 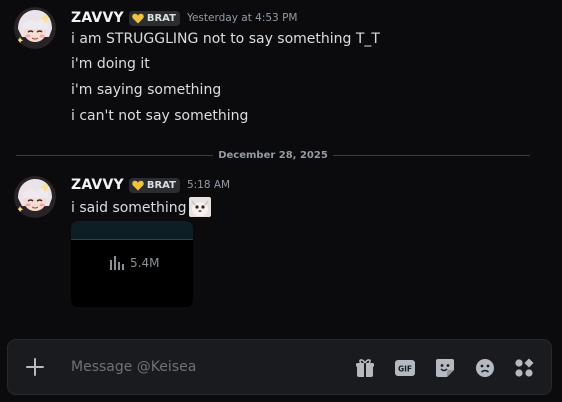 What do you see at coordinates (225, 39) in the screenshot?
I see `message-text: i am STRUGGLING not to say something T_T` at bounding box center [225, 39].